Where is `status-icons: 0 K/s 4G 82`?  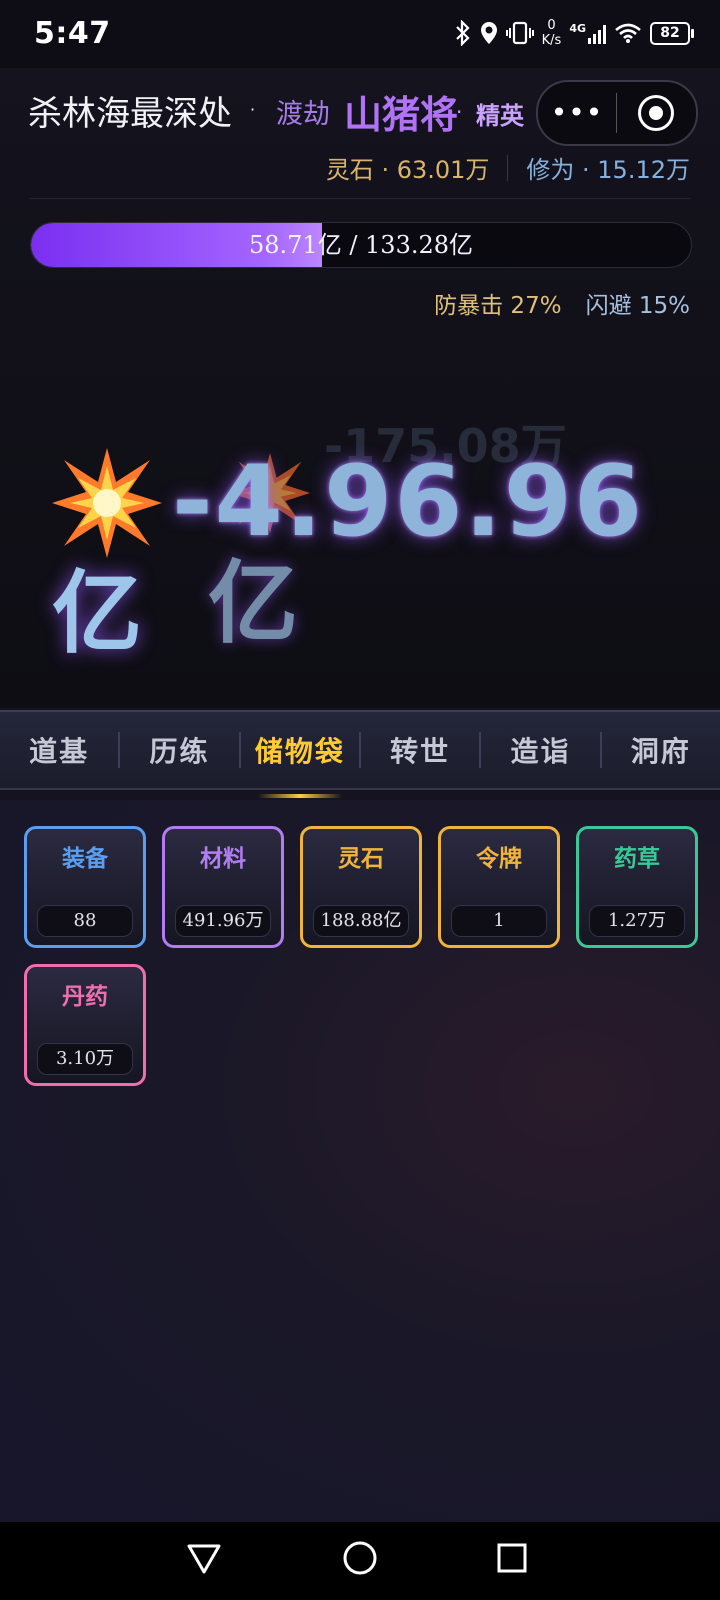
status-icons: 0 K/s 4G 82 is located at coordinates (574, 33).